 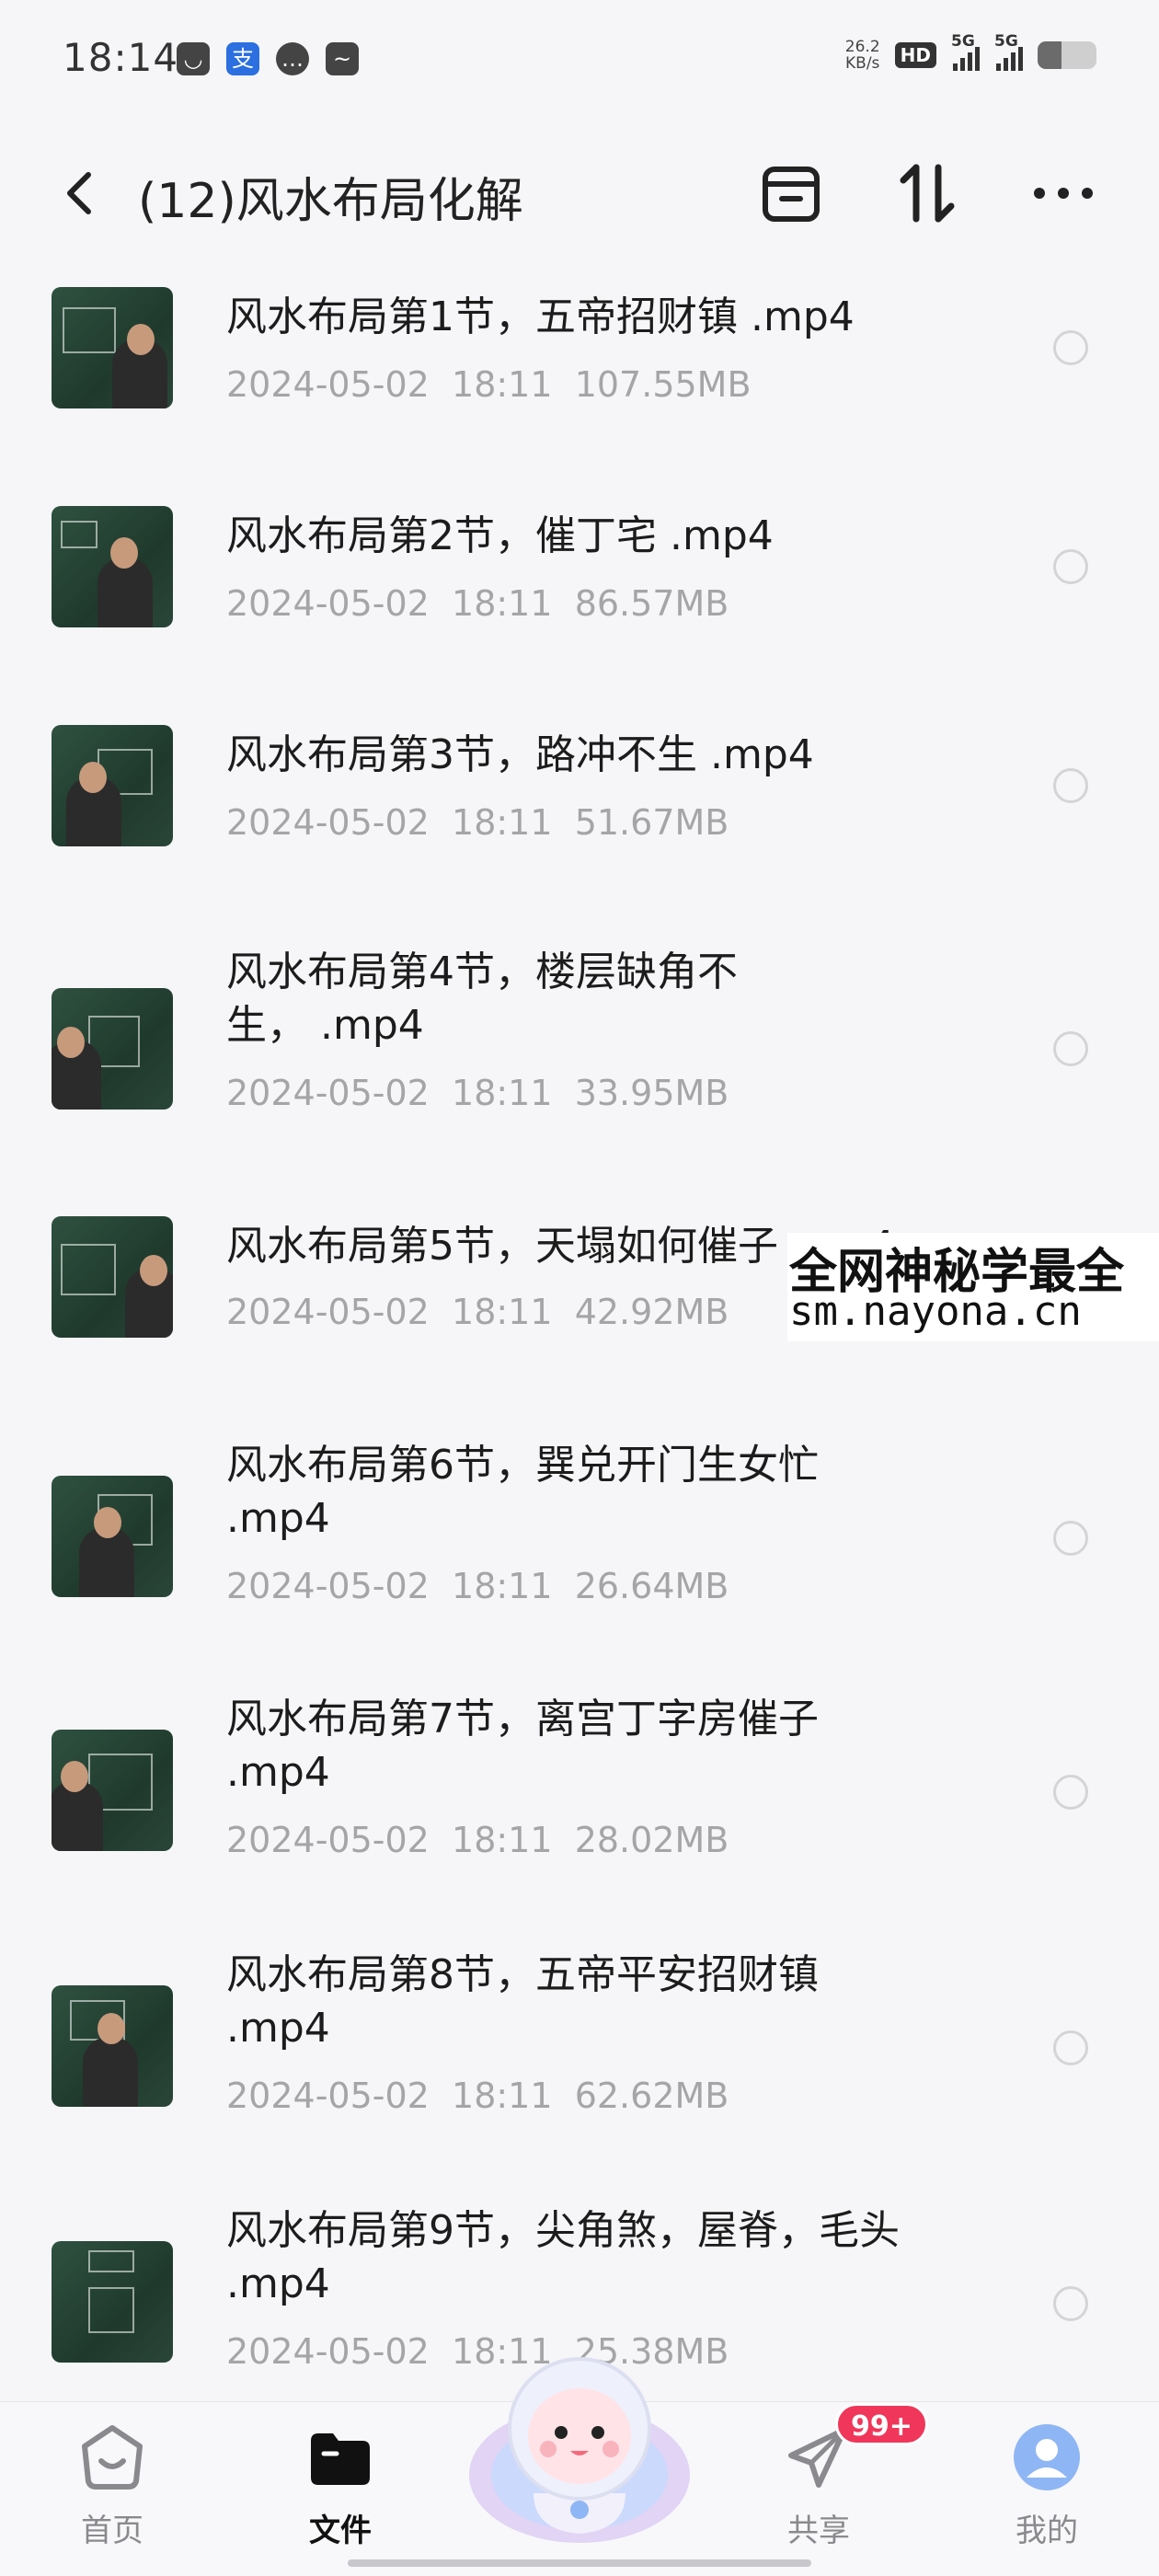 I want to click on watermark-overlay: 全网神秘学最全 sm.nayona.cn, so click(x=973, y=1287).